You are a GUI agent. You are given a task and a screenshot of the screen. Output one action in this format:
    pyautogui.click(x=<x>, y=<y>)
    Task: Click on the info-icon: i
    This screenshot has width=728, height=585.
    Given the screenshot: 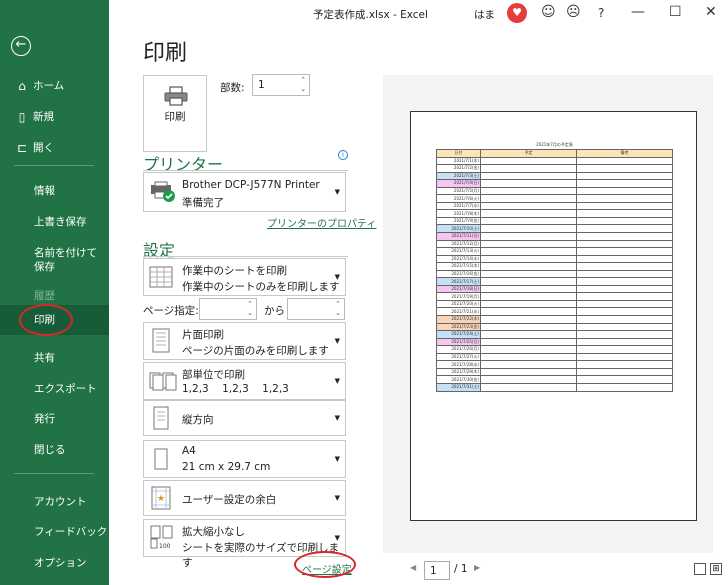 What is the action you would take?
    pyautogui.click(x=343, y=155)
    